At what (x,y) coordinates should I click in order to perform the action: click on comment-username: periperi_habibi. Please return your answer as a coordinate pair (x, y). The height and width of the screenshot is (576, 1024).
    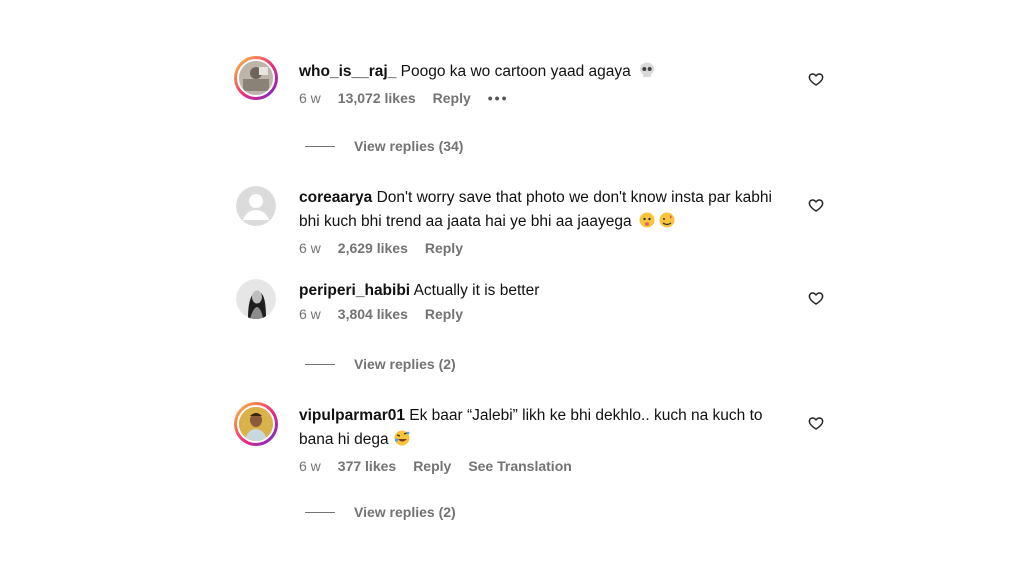
    Looking at the image, I should click on (354, 290).